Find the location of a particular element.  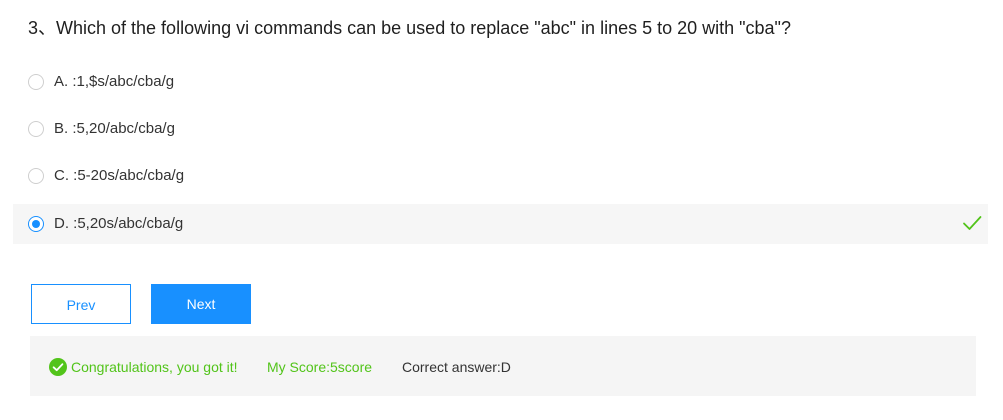

option-label: D. :5,20s/abc/cba/g is located at coordinates (119, 223).